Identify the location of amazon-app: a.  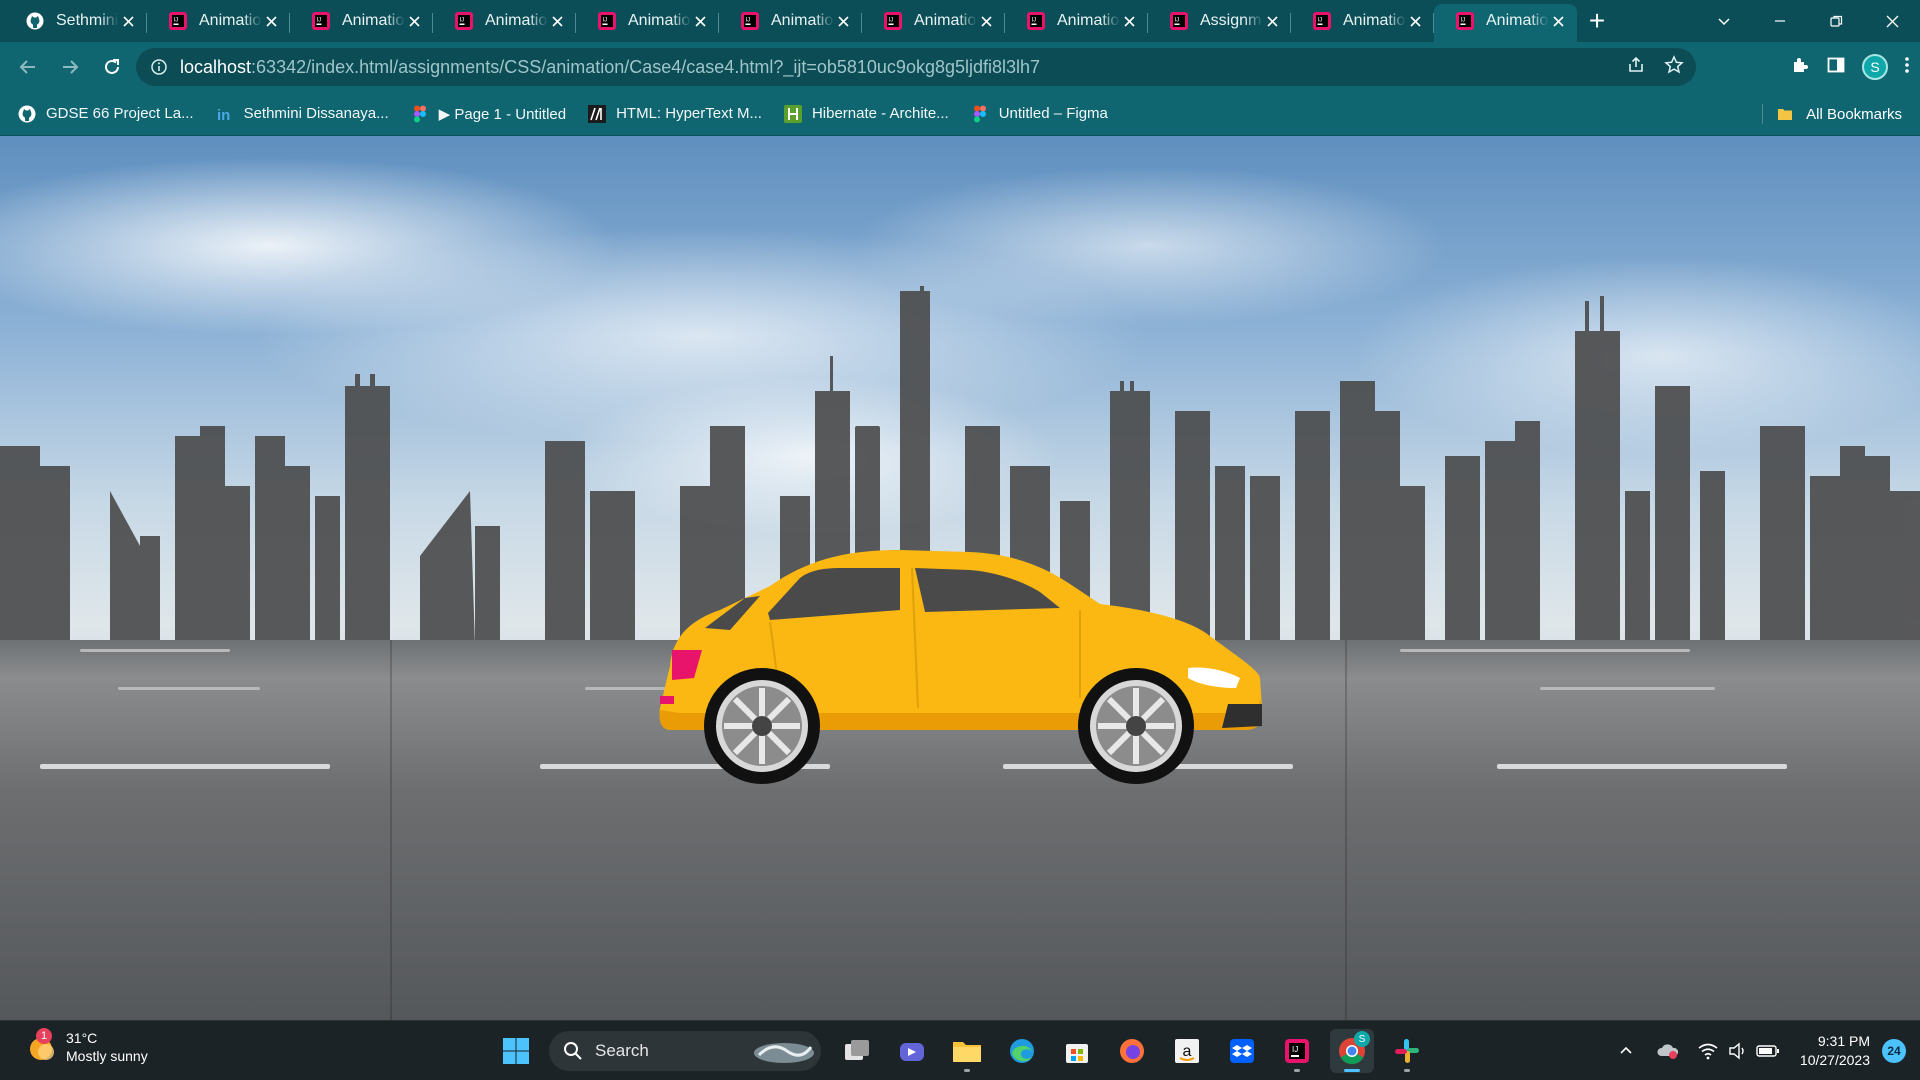
(1187, 1051).